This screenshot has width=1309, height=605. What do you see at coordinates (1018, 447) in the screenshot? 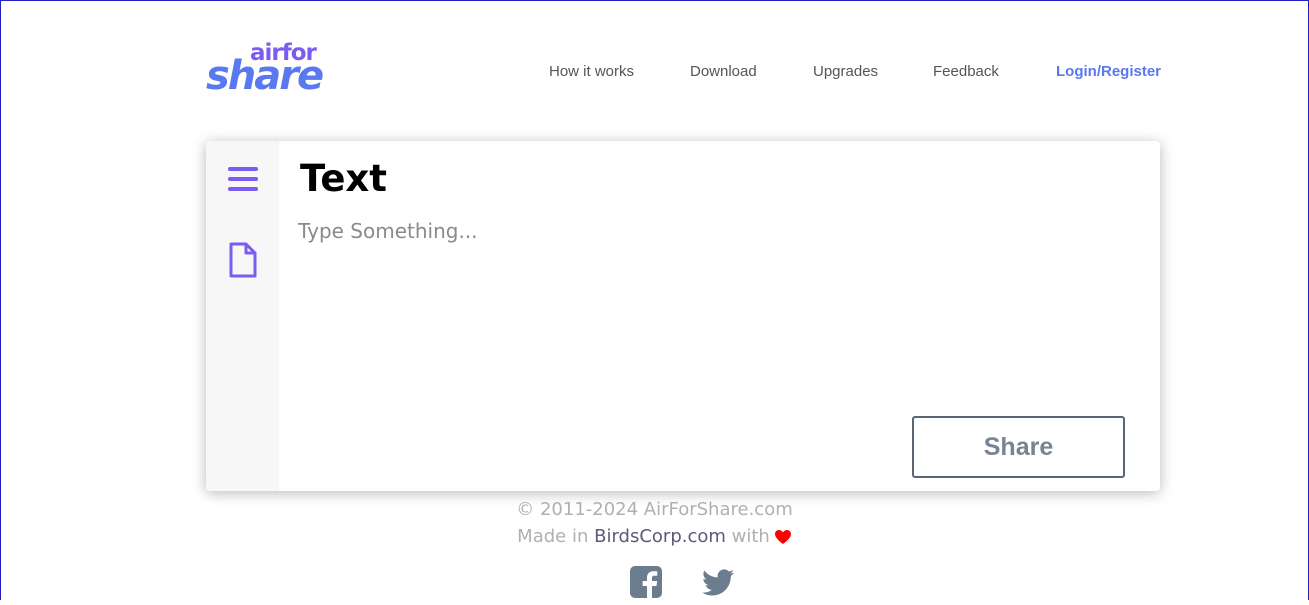
I see `share-button: Share` at bounding box center [1018, 447].